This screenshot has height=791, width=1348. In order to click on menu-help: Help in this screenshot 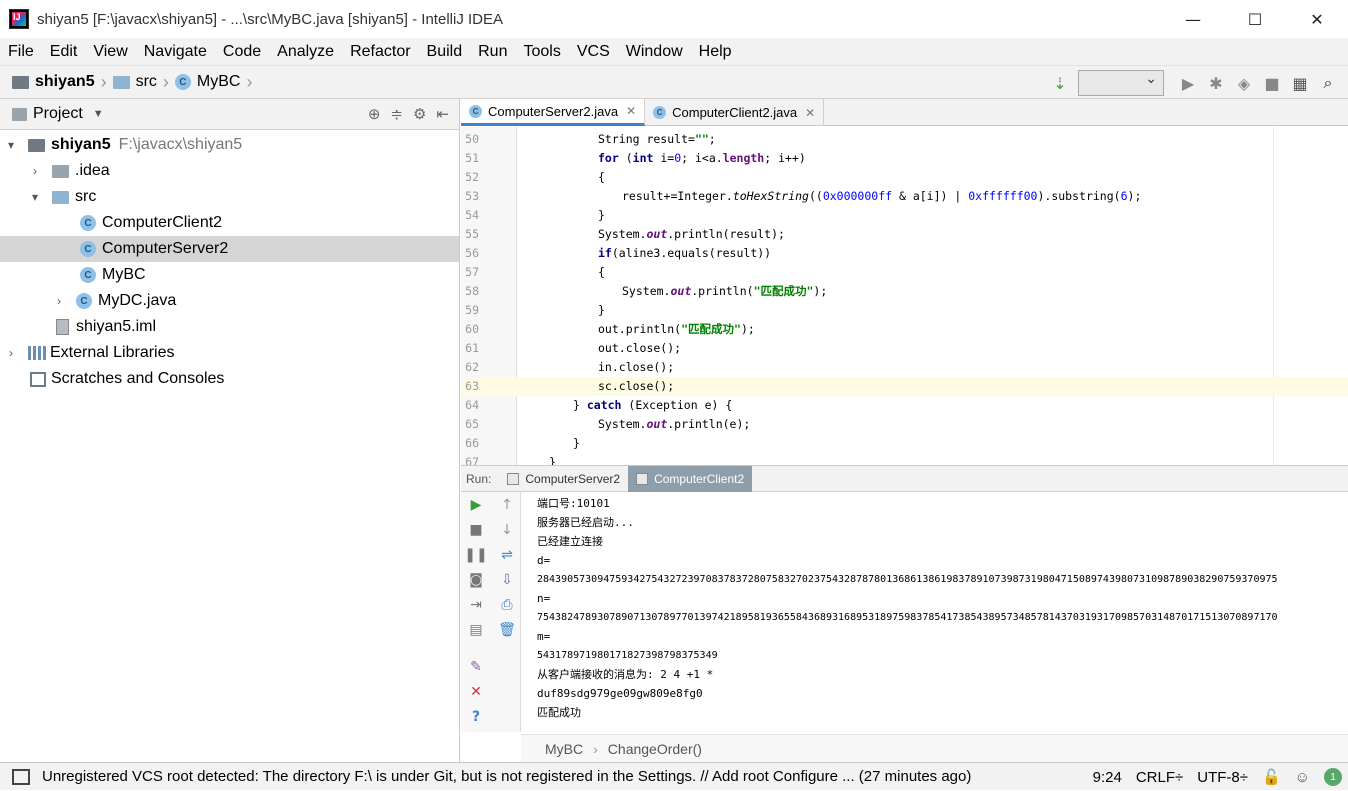, I will do `click(715, 52)`.